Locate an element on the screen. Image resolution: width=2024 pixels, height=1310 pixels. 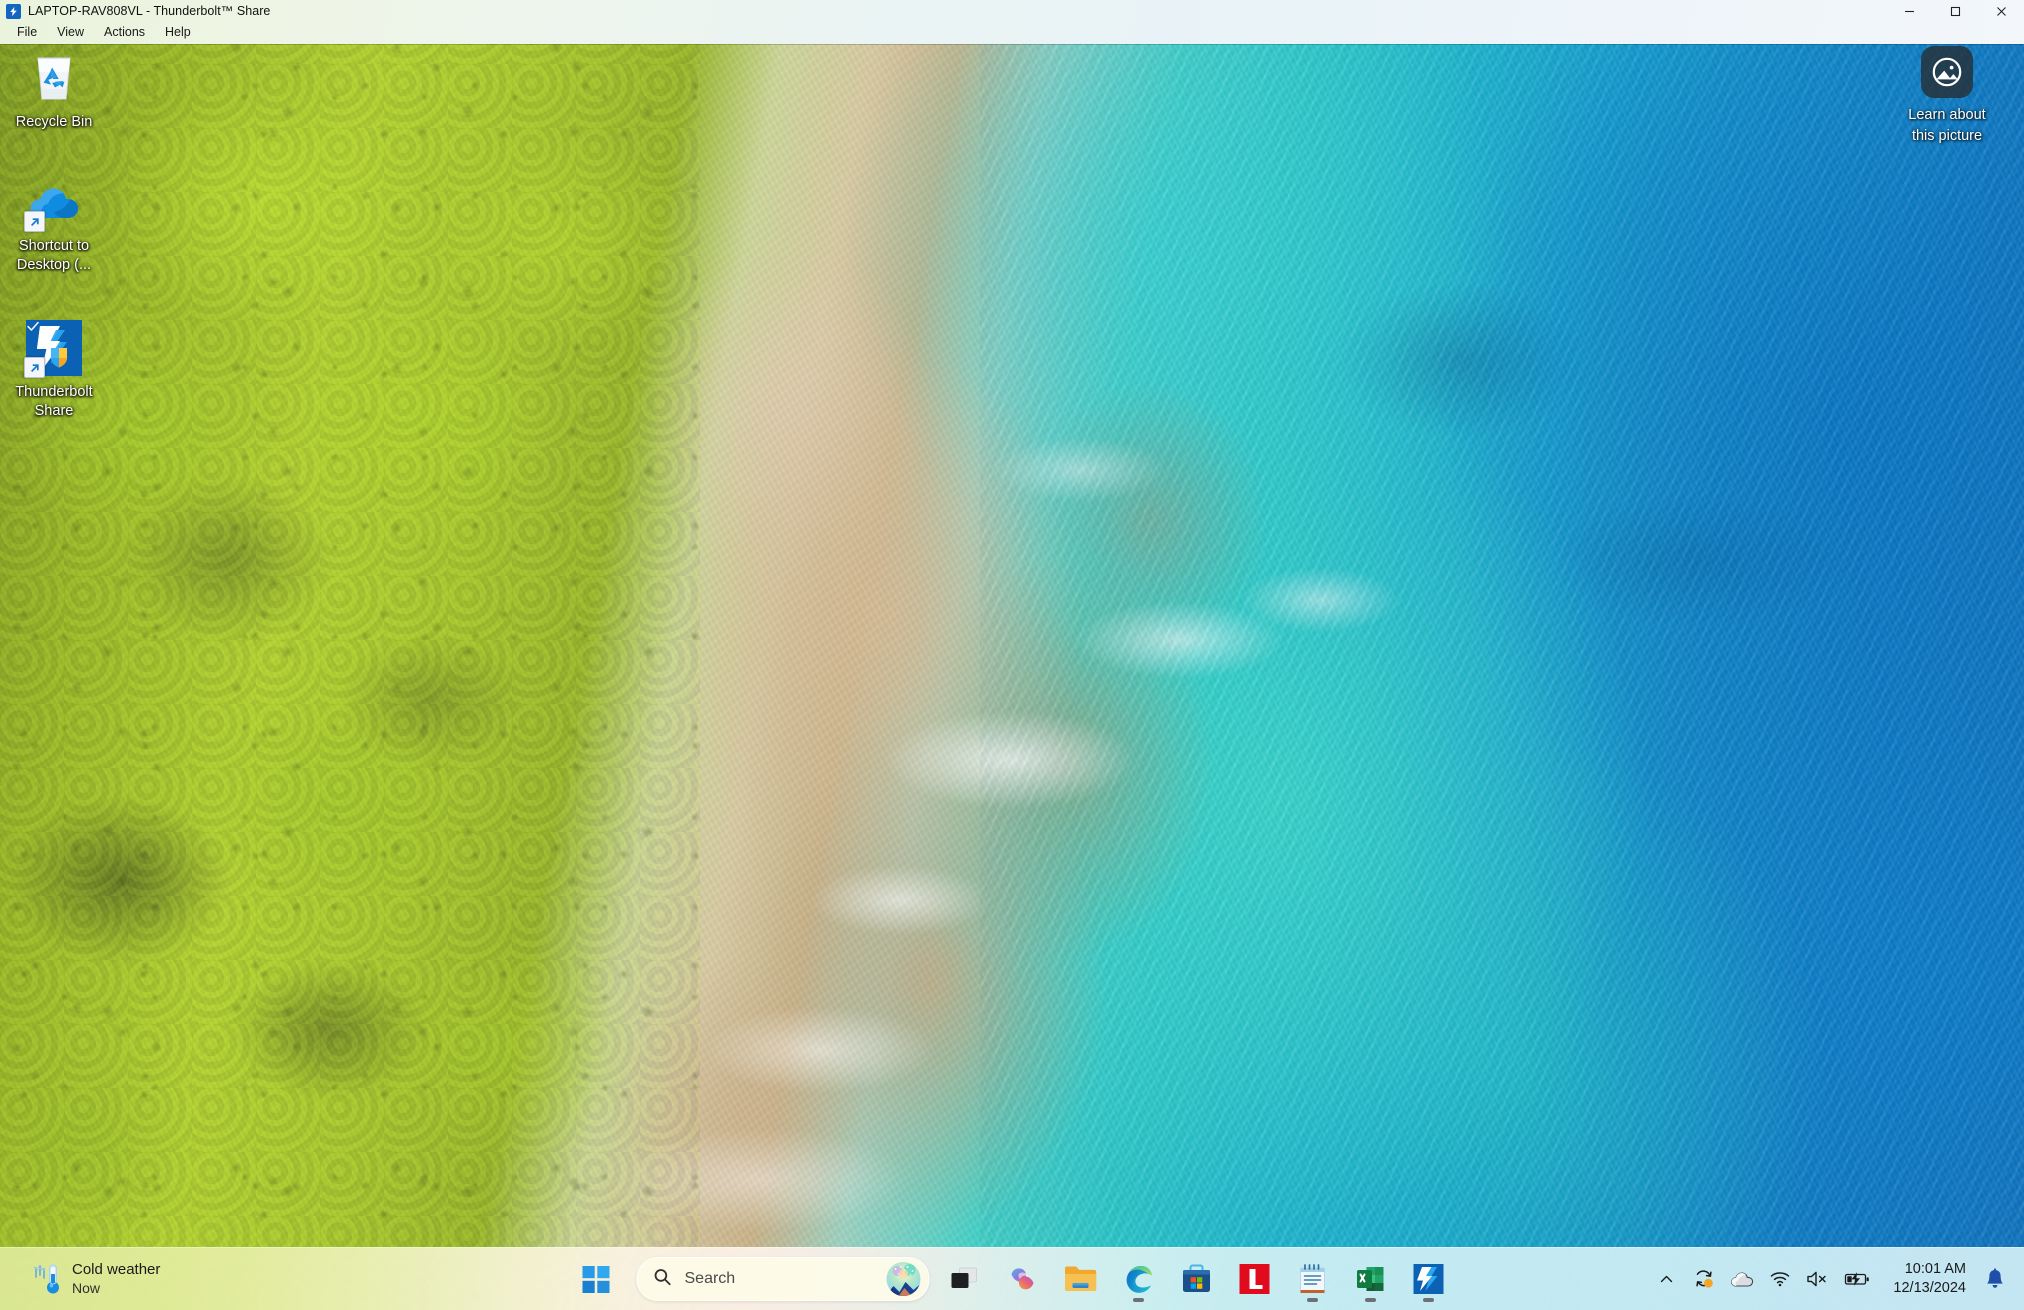
menu-item-view: View is located at coordinates (70, 32).